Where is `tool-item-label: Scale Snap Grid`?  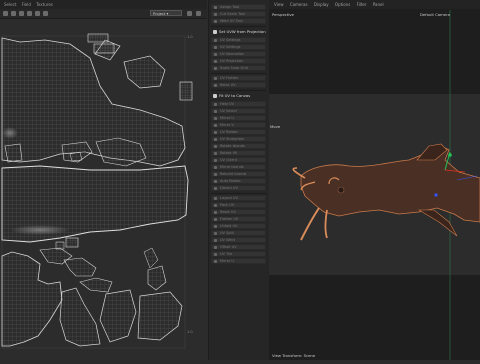
tool-item-label: Scale Snap Grid is located at coordinates (234, 68).